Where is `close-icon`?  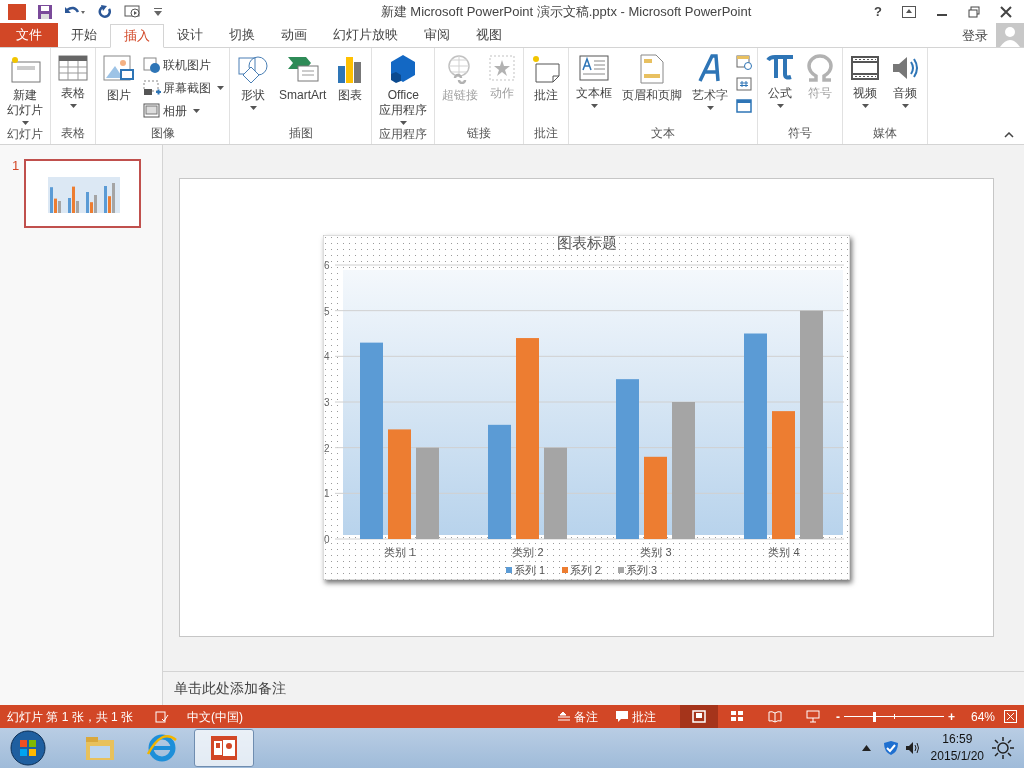 close-icon is located at coordinates (1006, 12).